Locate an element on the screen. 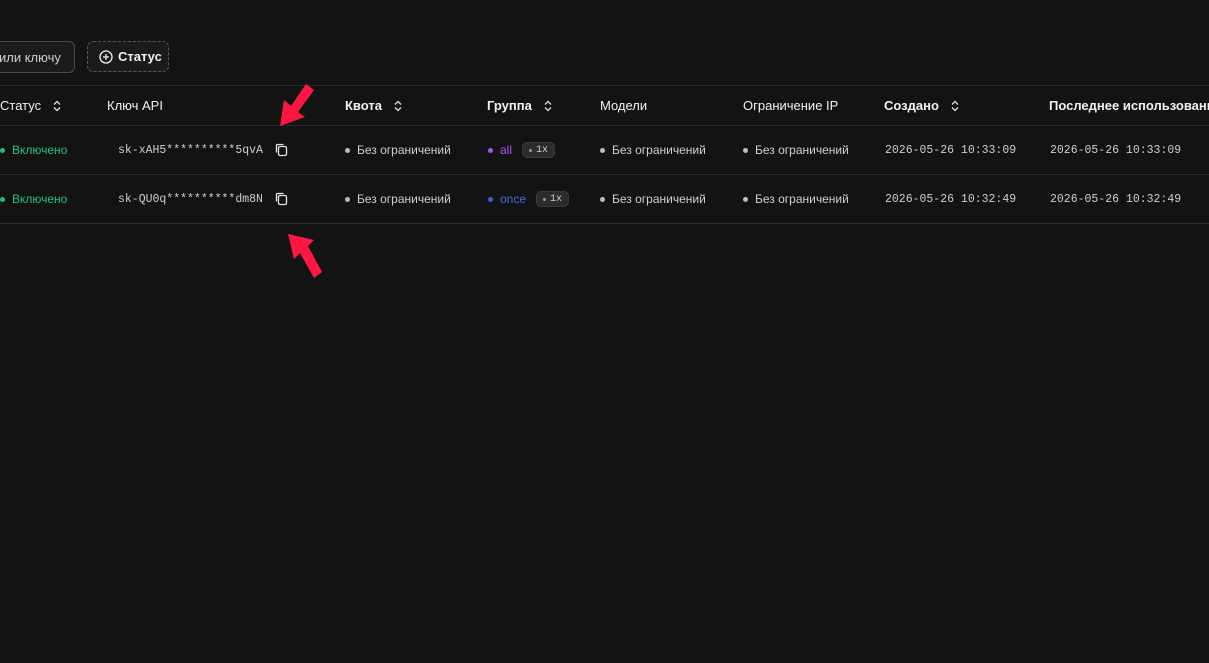  created-text: 2026-05-26 10:33:09 is located at coordinates (951, 150).